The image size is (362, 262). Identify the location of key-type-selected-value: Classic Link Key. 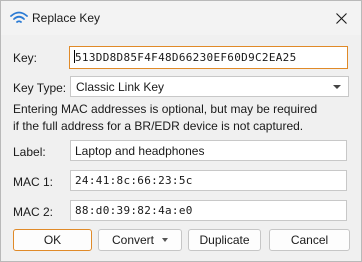
(120, 87).